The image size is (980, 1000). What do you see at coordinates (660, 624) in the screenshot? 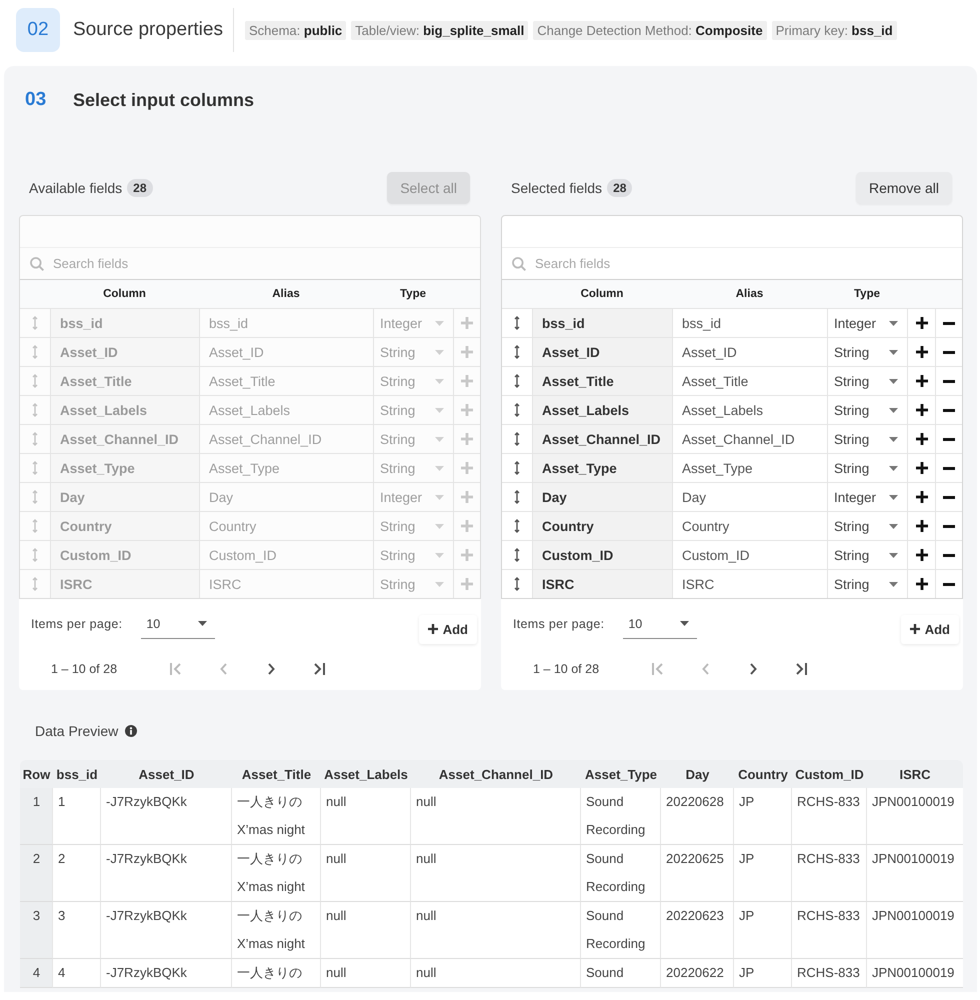
I see `items-per-page-select: 10` at bounding box center [660, 624].